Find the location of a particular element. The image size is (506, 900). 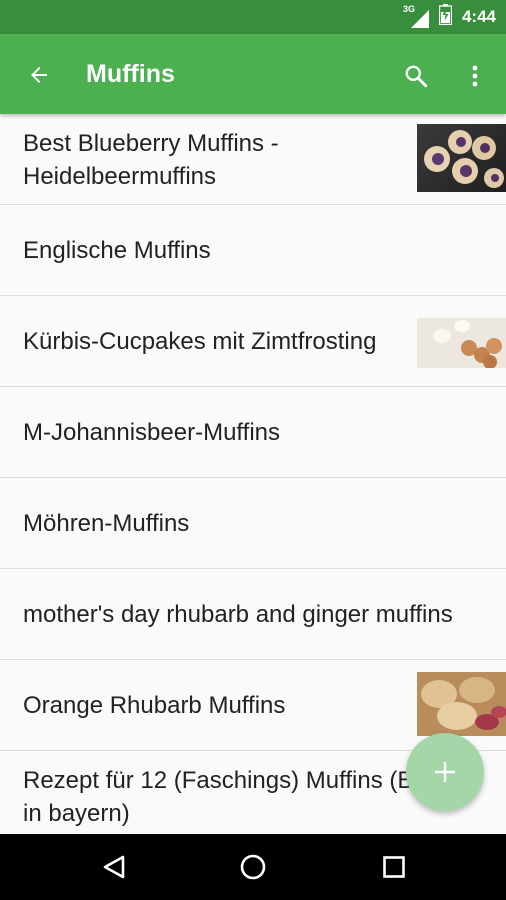

recipe-title: Kürbis-Cucpakes mit Zimtfrosting is located at coordinates (200, 341).